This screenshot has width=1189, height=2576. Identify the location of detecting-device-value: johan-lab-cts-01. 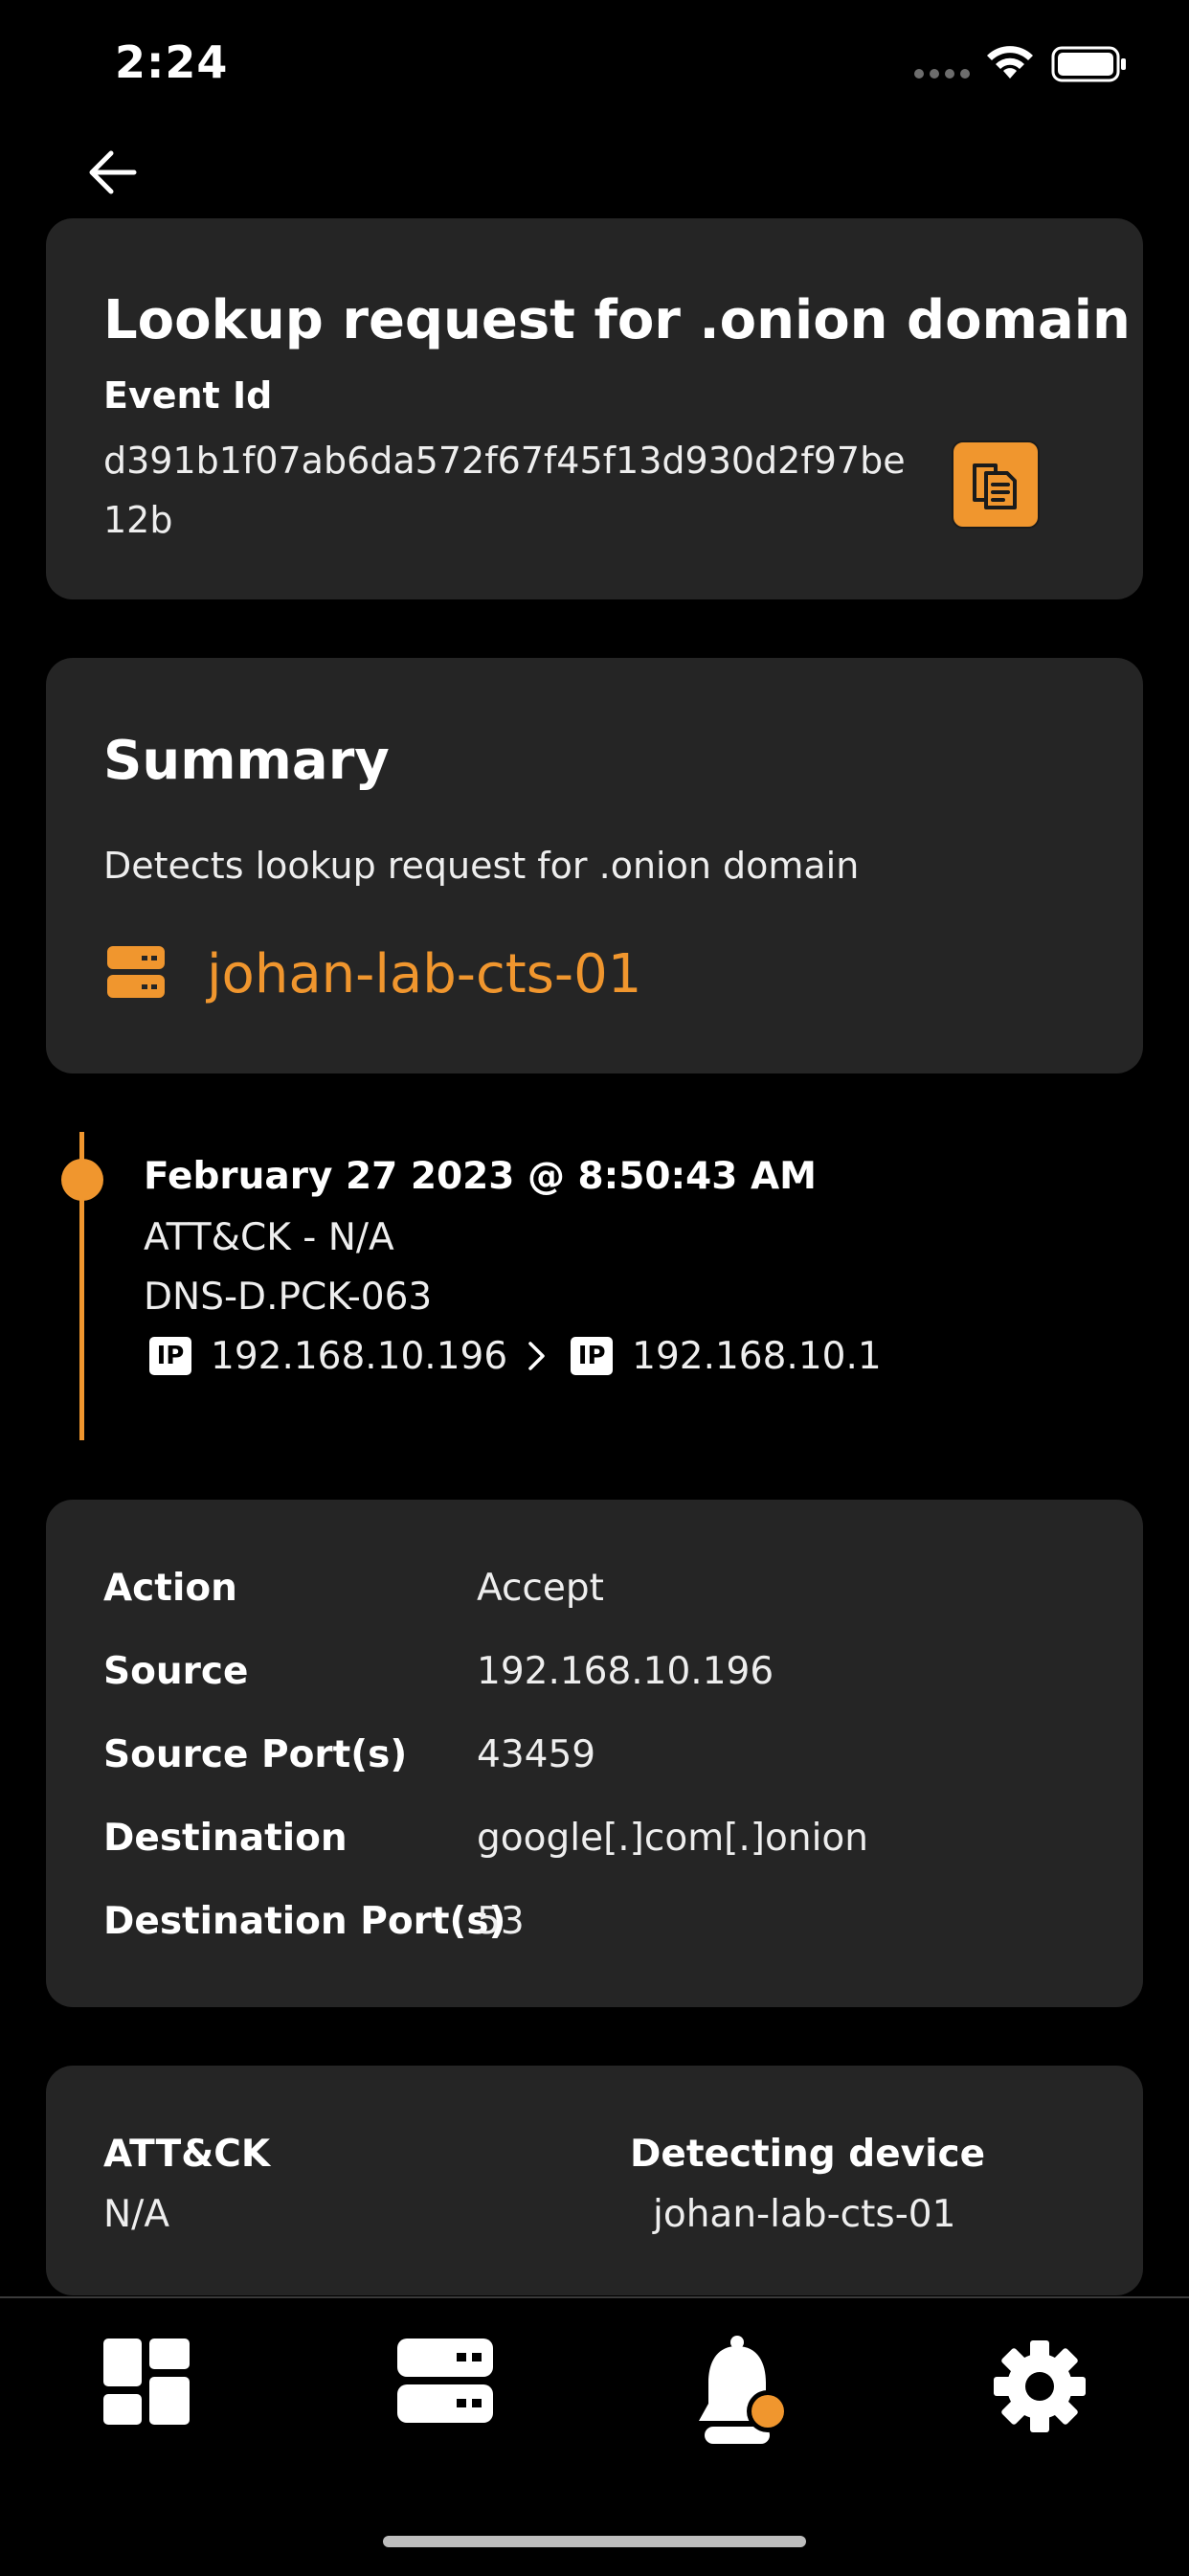
(804, 2214).